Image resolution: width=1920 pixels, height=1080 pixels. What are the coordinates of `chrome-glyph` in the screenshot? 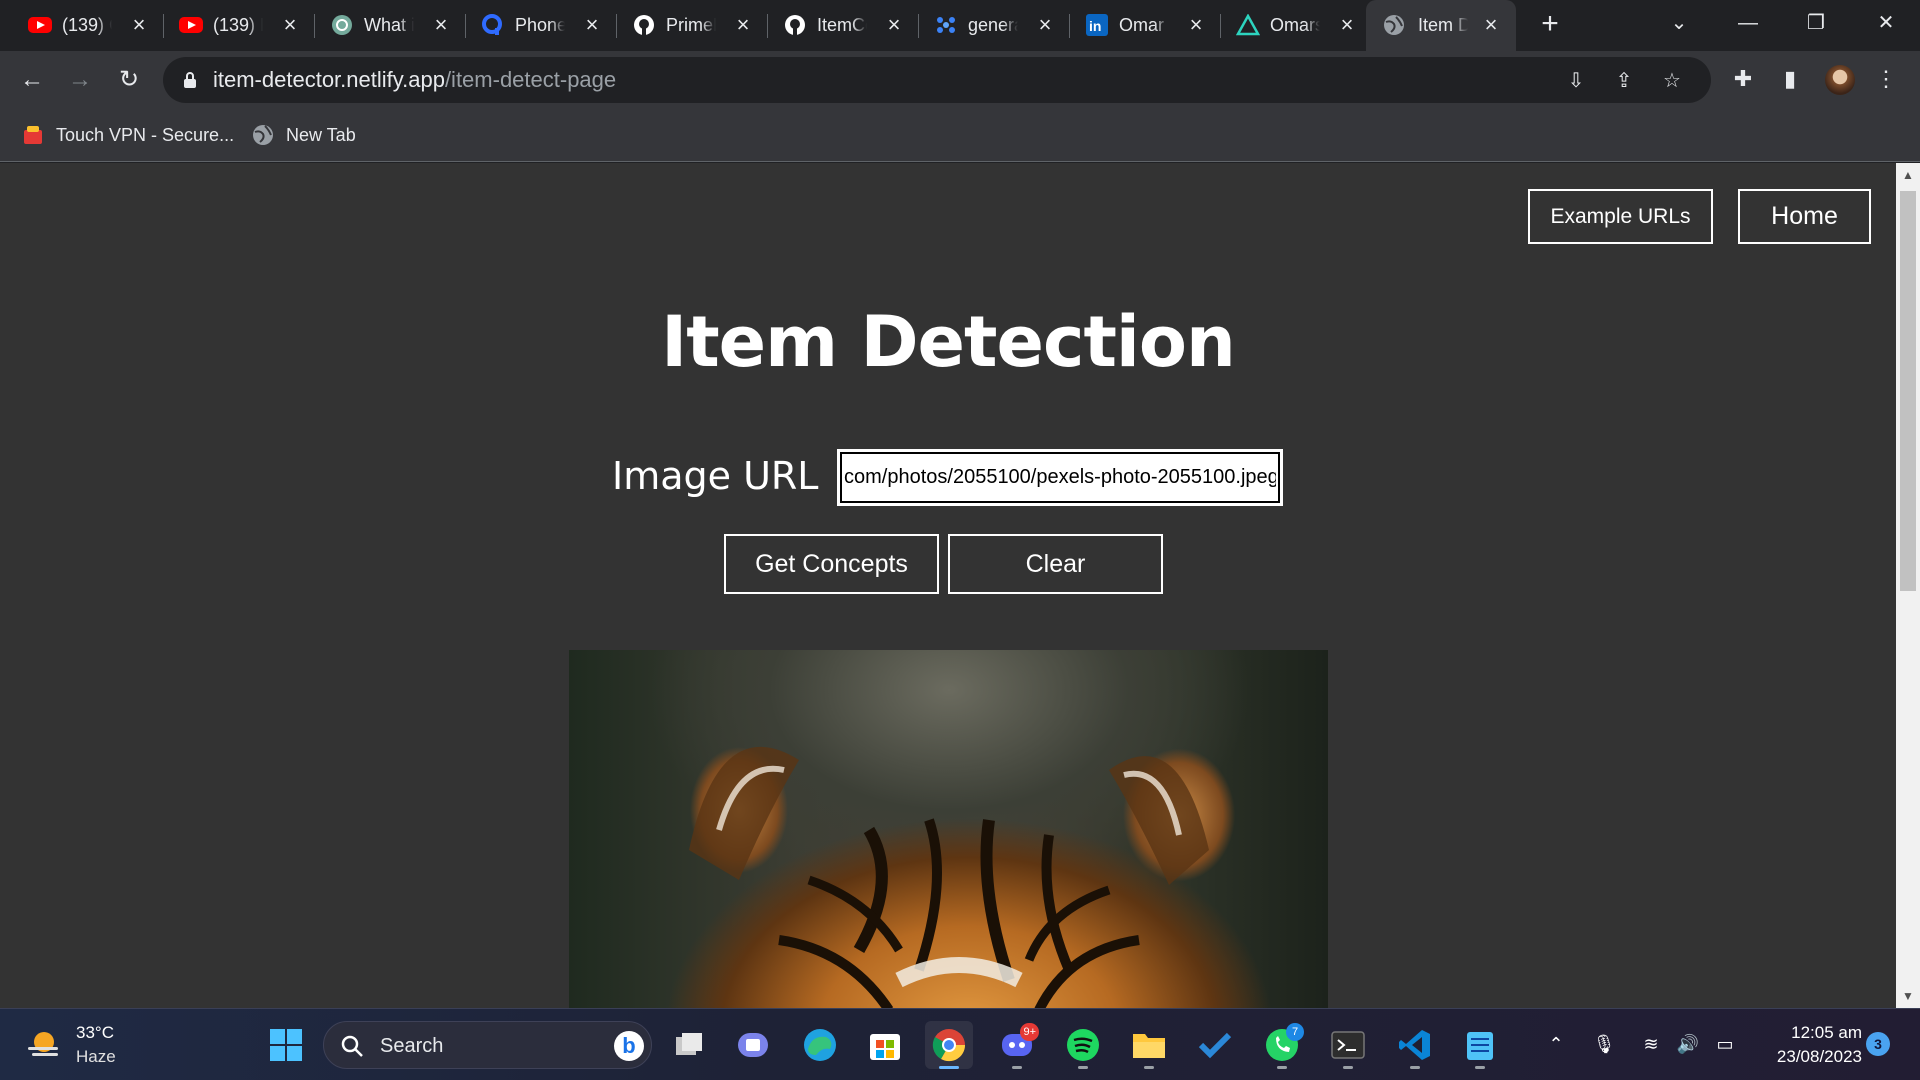 It's located at (949, 1045).